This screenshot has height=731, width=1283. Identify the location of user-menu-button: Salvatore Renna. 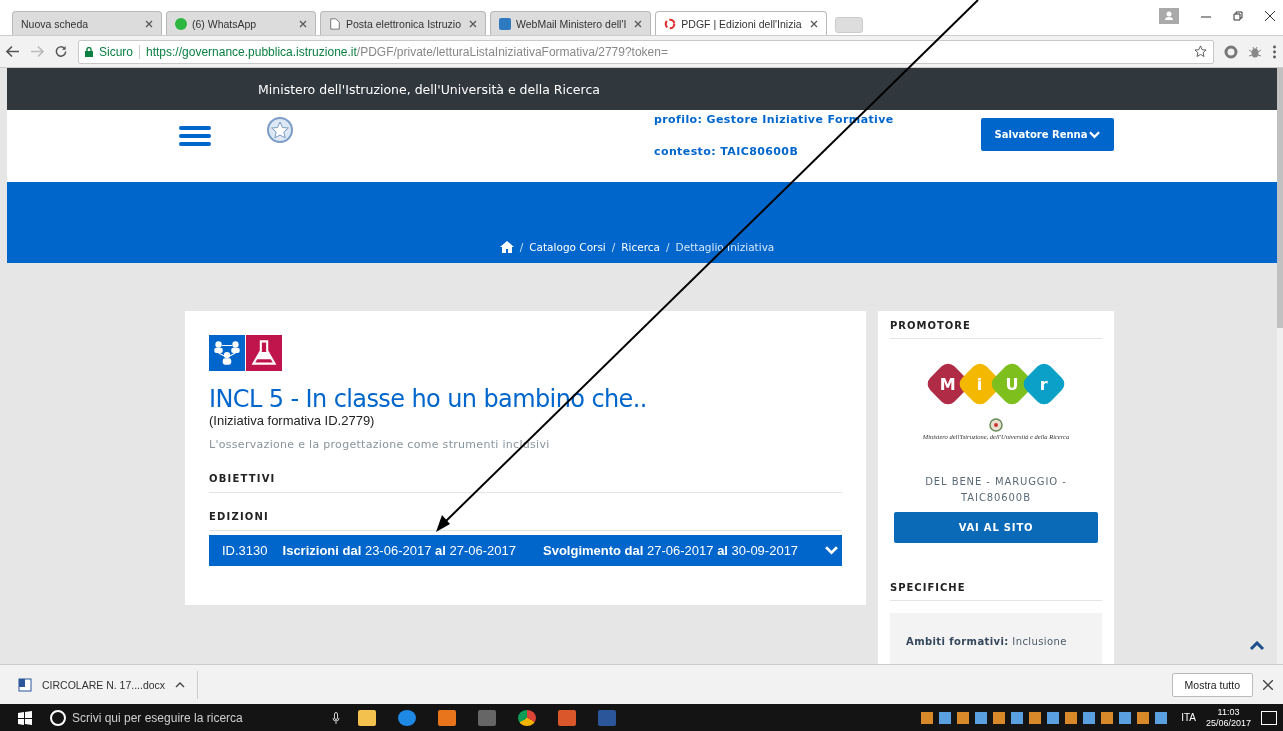
(1047, 134).